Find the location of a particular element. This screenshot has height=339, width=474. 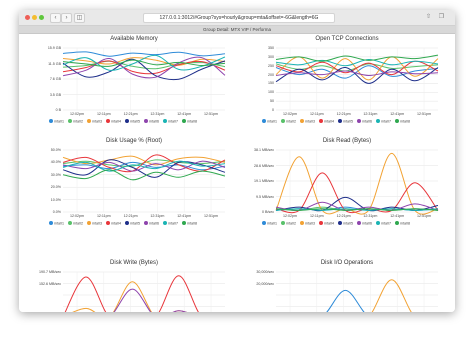

x-axis-tick-label: 12:51pm is located at coordinates (211, 114).